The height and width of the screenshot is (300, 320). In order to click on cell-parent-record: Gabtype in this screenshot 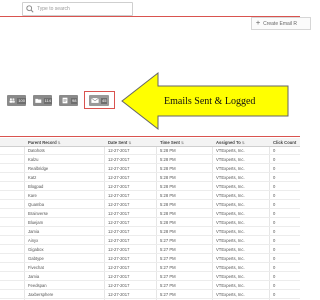, I will do `click(36, 259)`.